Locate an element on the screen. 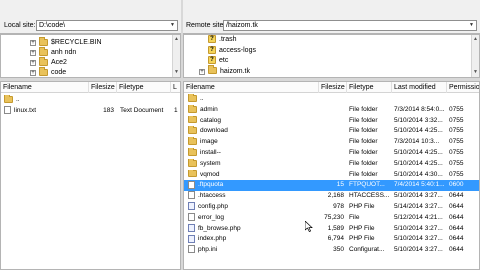 The height and width of the screenshot is (270, 480). tree-item: ? .trash is located at coordinates (222, 40).